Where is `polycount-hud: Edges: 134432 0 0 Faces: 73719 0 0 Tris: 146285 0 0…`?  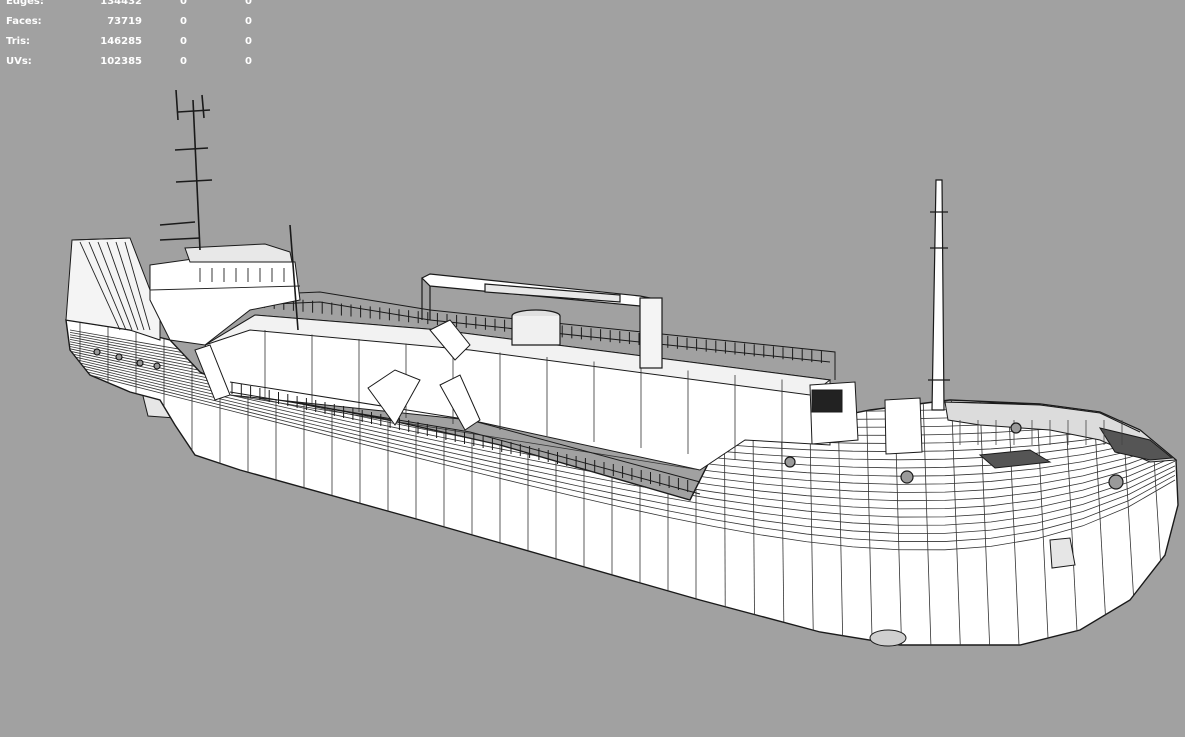
polycount-hud: Edges: 134432 0 0 Faces: 73719 0 0 Tris: 146285 0 0… is located at coordinates (136, 36).